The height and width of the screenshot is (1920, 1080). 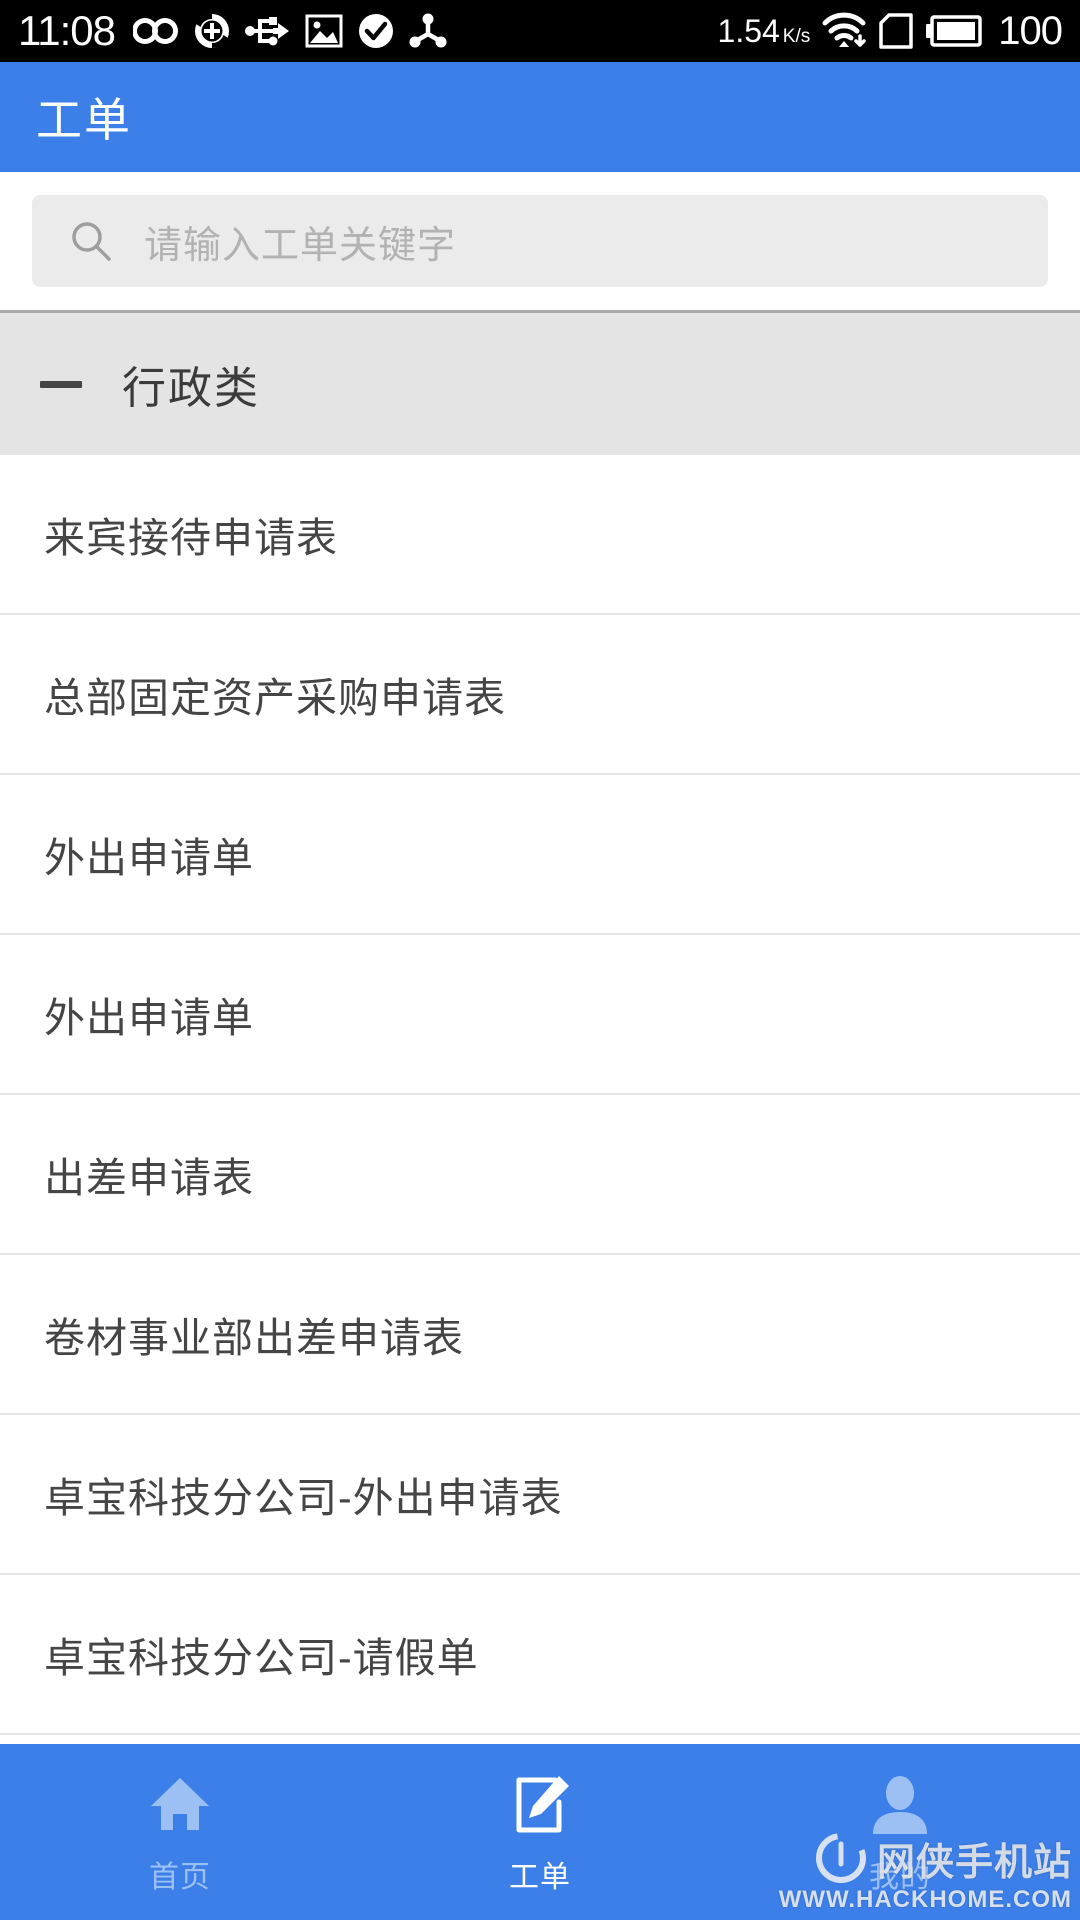 I want to click on check-circle-icon, so click(x=376, y=31).